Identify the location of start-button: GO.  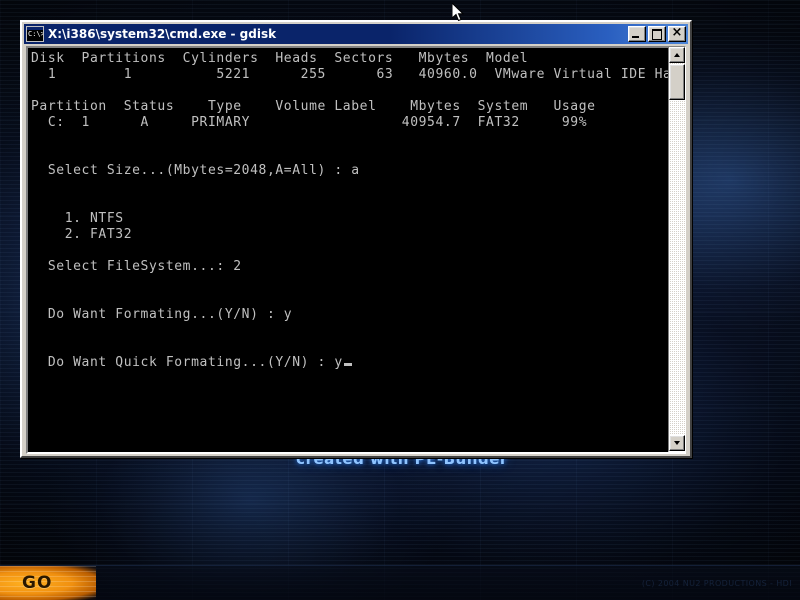
(48, 583).